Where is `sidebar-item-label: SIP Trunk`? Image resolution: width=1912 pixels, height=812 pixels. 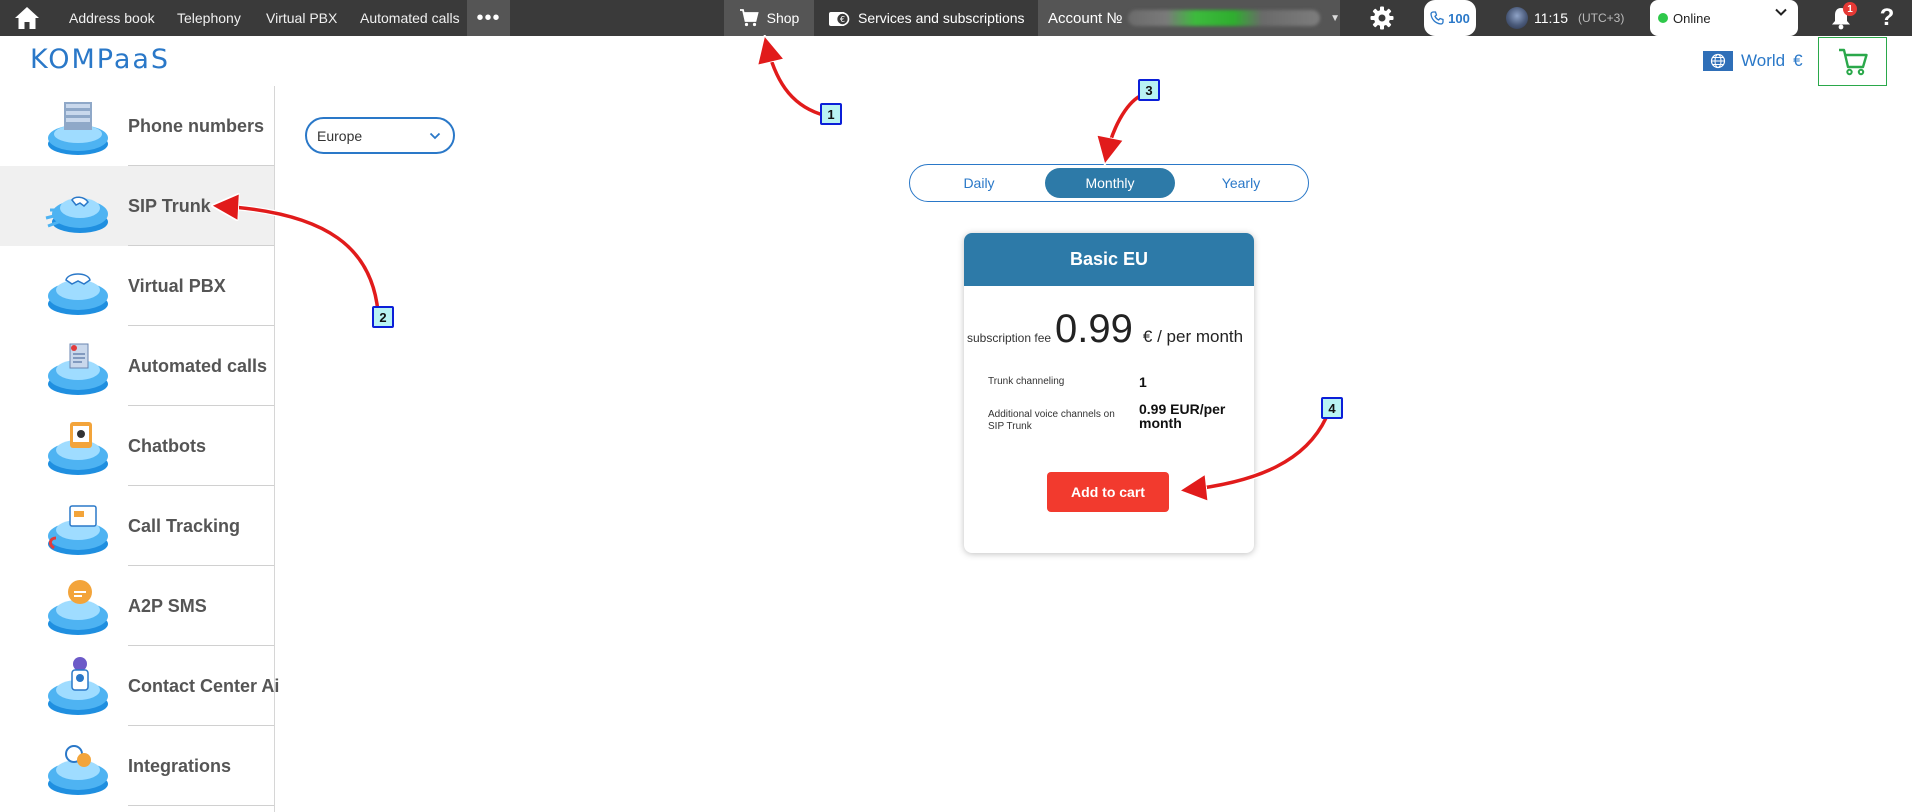
sidebar-item-label: SIP Trunk is located at coordinates (169, 205).